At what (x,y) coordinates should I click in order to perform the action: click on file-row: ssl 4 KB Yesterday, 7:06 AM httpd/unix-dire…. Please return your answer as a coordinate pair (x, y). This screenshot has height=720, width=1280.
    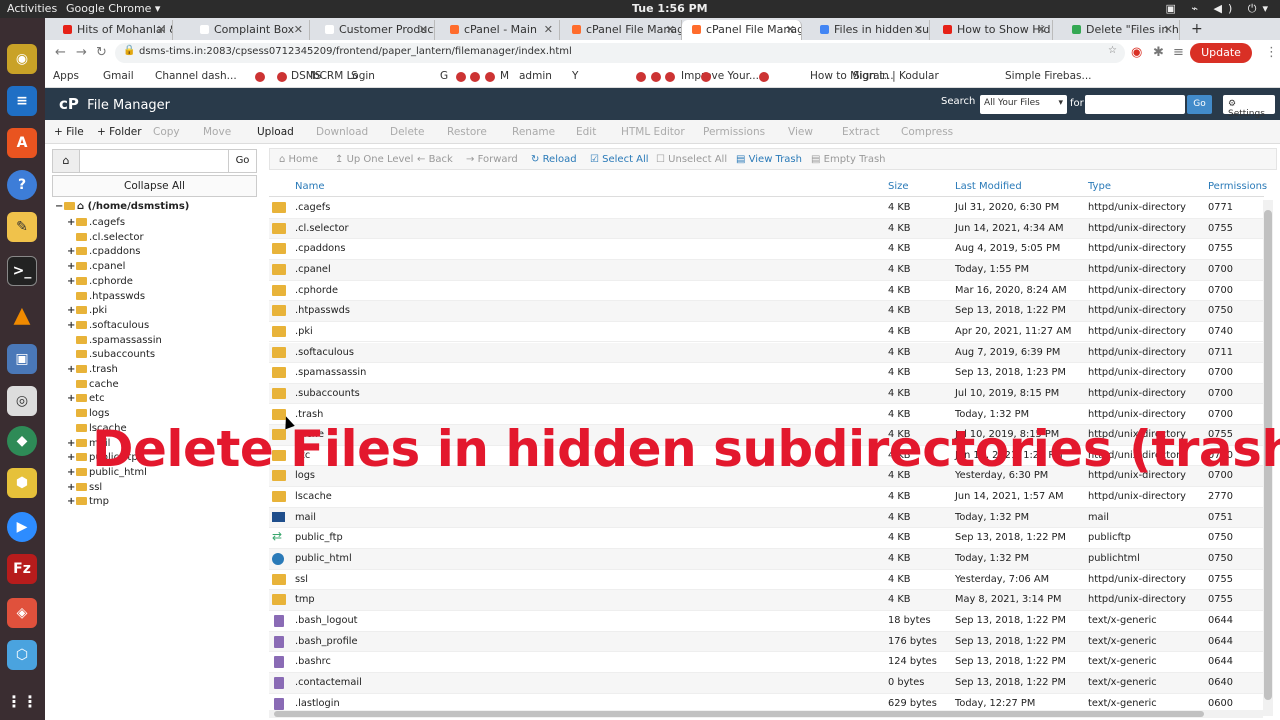
    Looking at the image, I should click on (766, 580).